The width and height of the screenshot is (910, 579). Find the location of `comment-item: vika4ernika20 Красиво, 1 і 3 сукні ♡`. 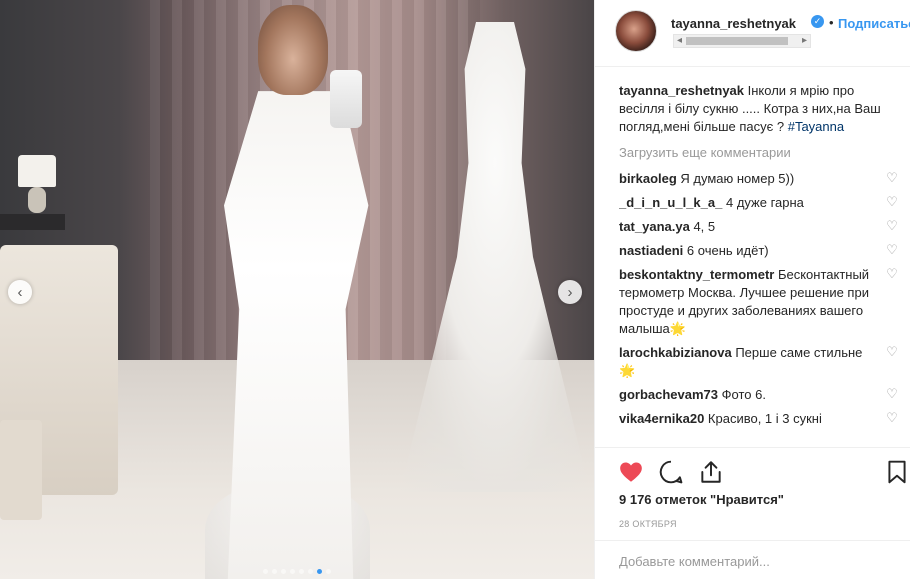

comment-item: vika4ernika20 Красиво, 1 і 3 сукні ♡ is located at coordinates (759, 419).